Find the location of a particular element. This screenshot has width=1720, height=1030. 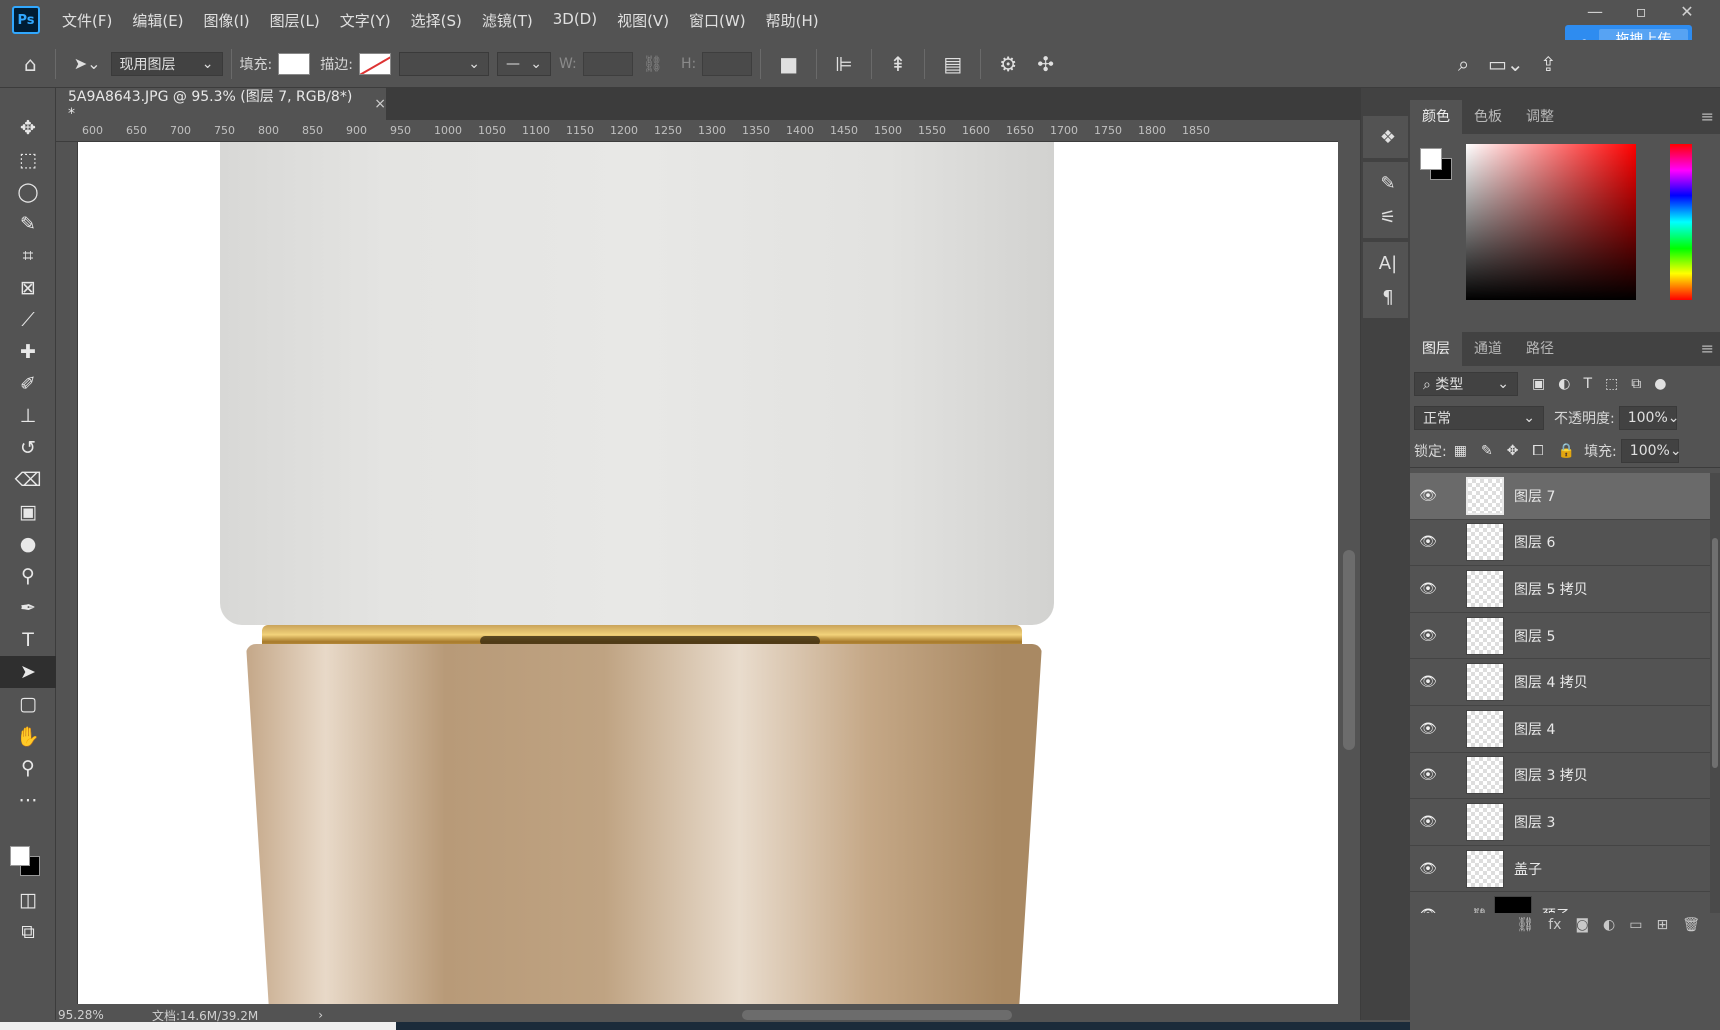

layer-row: 👁 图层 7 is located at coordinates (1560, 496).